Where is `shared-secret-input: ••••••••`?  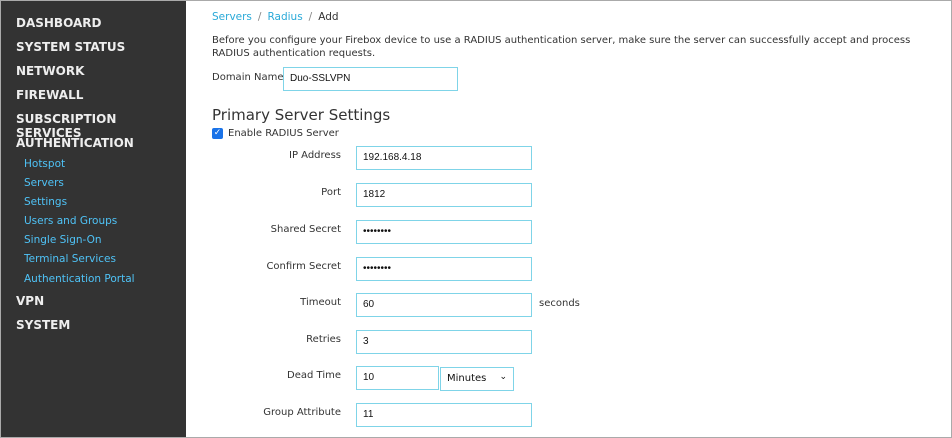 shared-secret-input: •••••••• is located at coordinates (444, 232).